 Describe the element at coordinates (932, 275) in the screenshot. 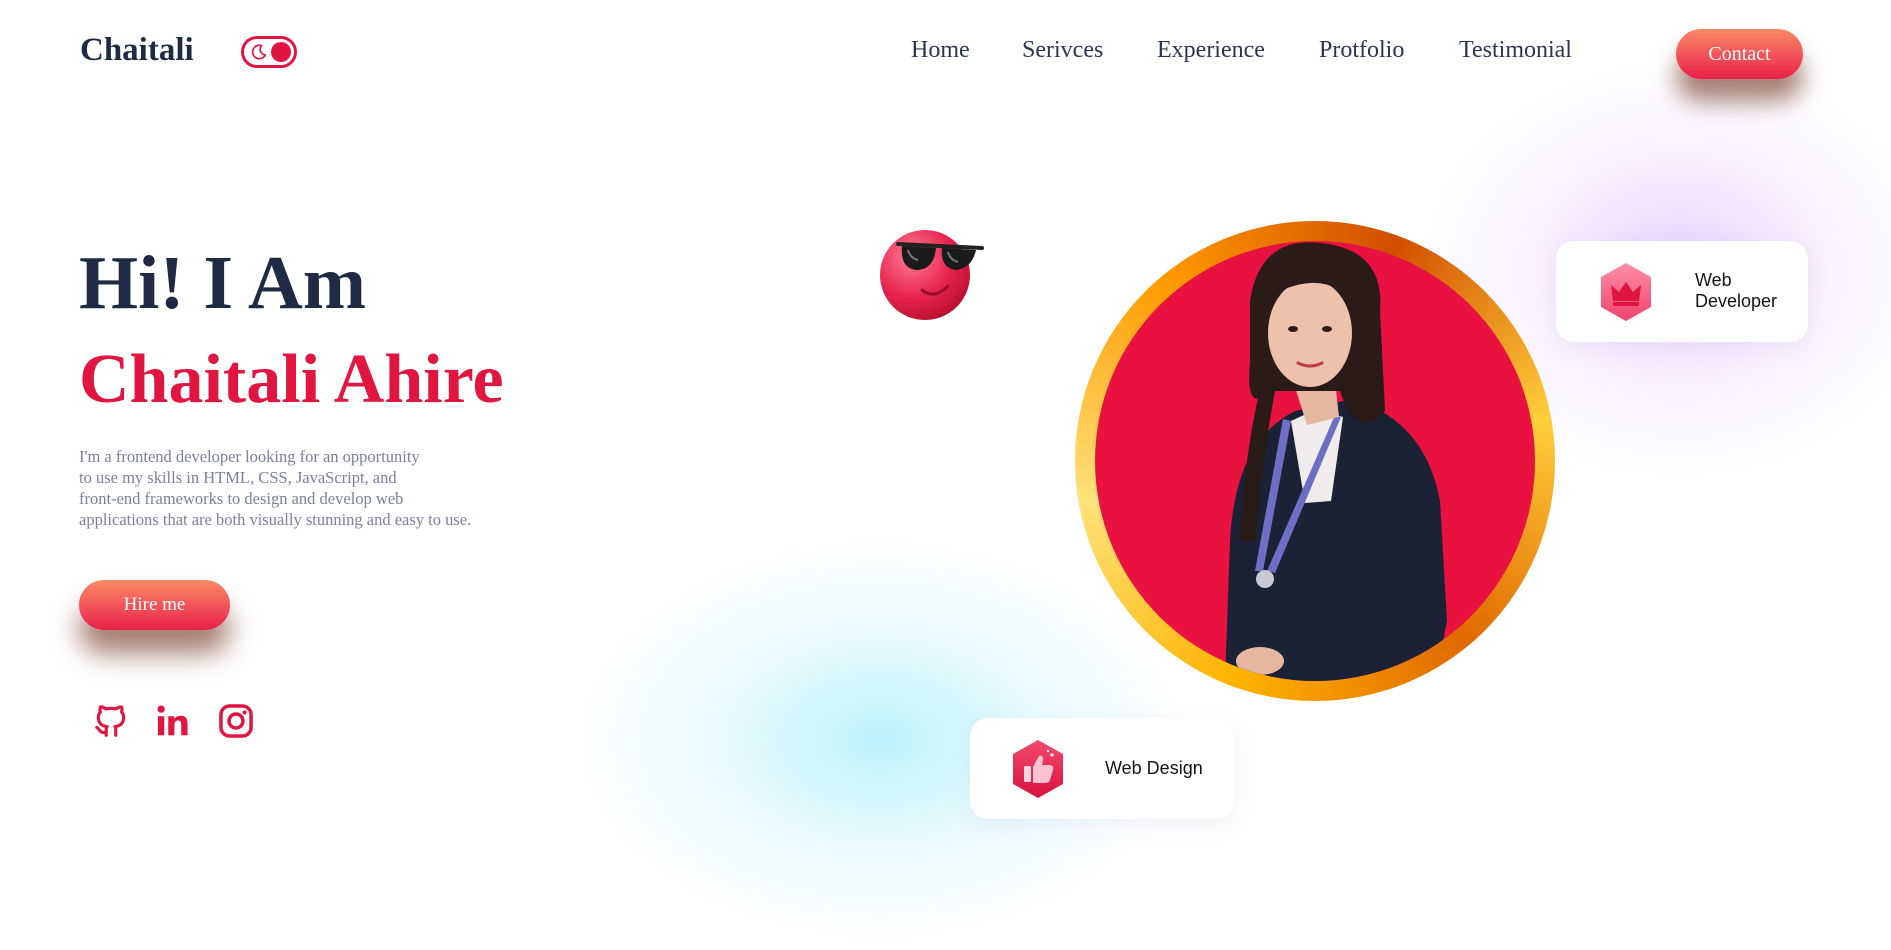

I see `sunglasses-emoji-icon` at that location.